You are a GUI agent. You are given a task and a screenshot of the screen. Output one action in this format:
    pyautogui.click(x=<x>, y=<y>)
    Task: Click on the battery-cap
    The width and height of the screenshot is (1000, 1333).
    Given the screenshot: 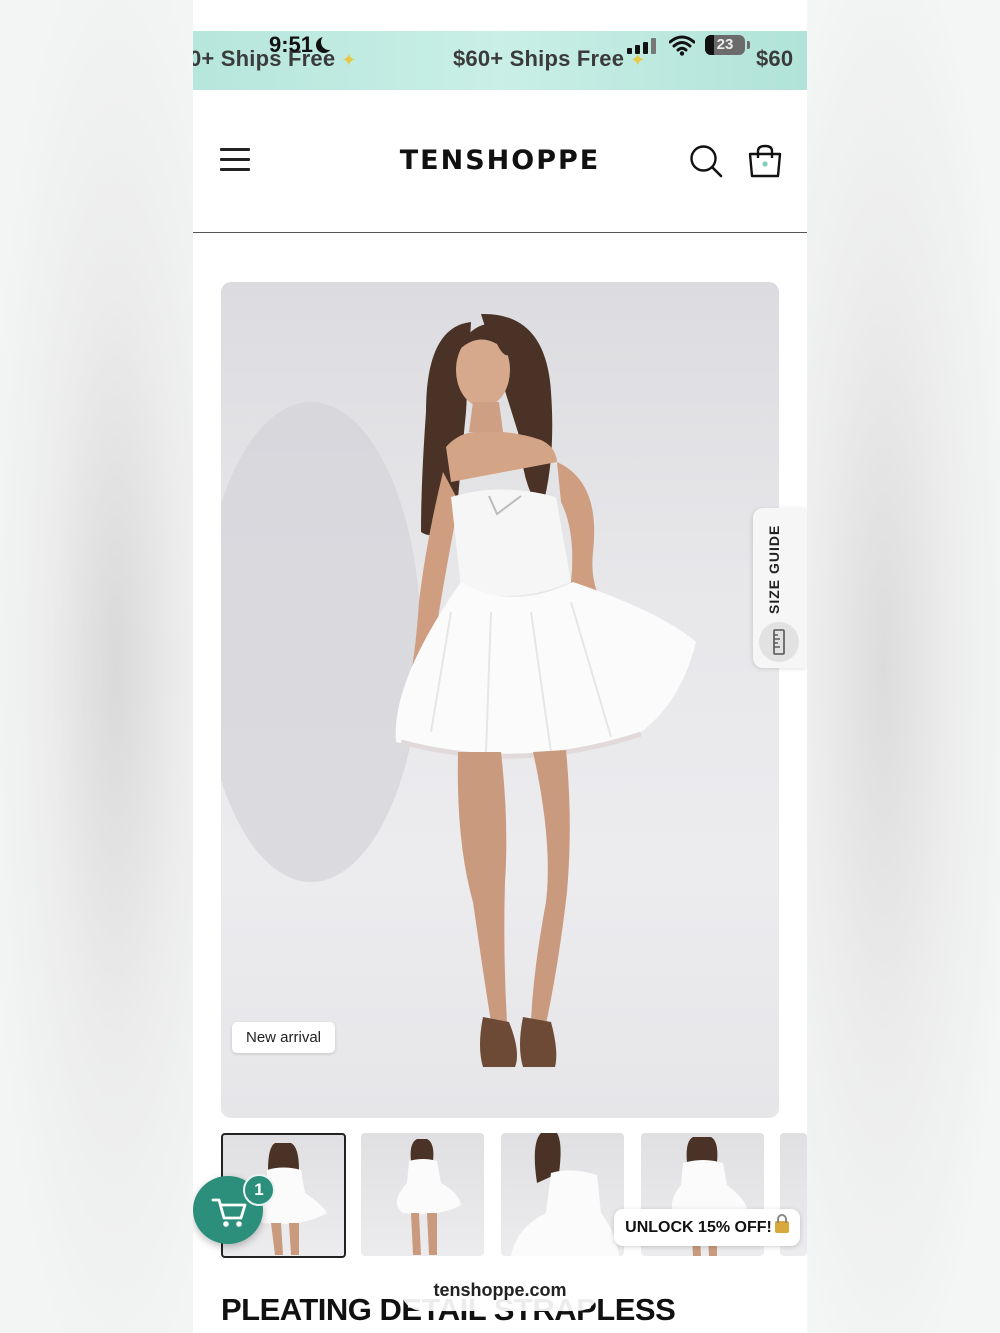 What is the action you would take?
    pyautogui.click(x=748, y=45)
    